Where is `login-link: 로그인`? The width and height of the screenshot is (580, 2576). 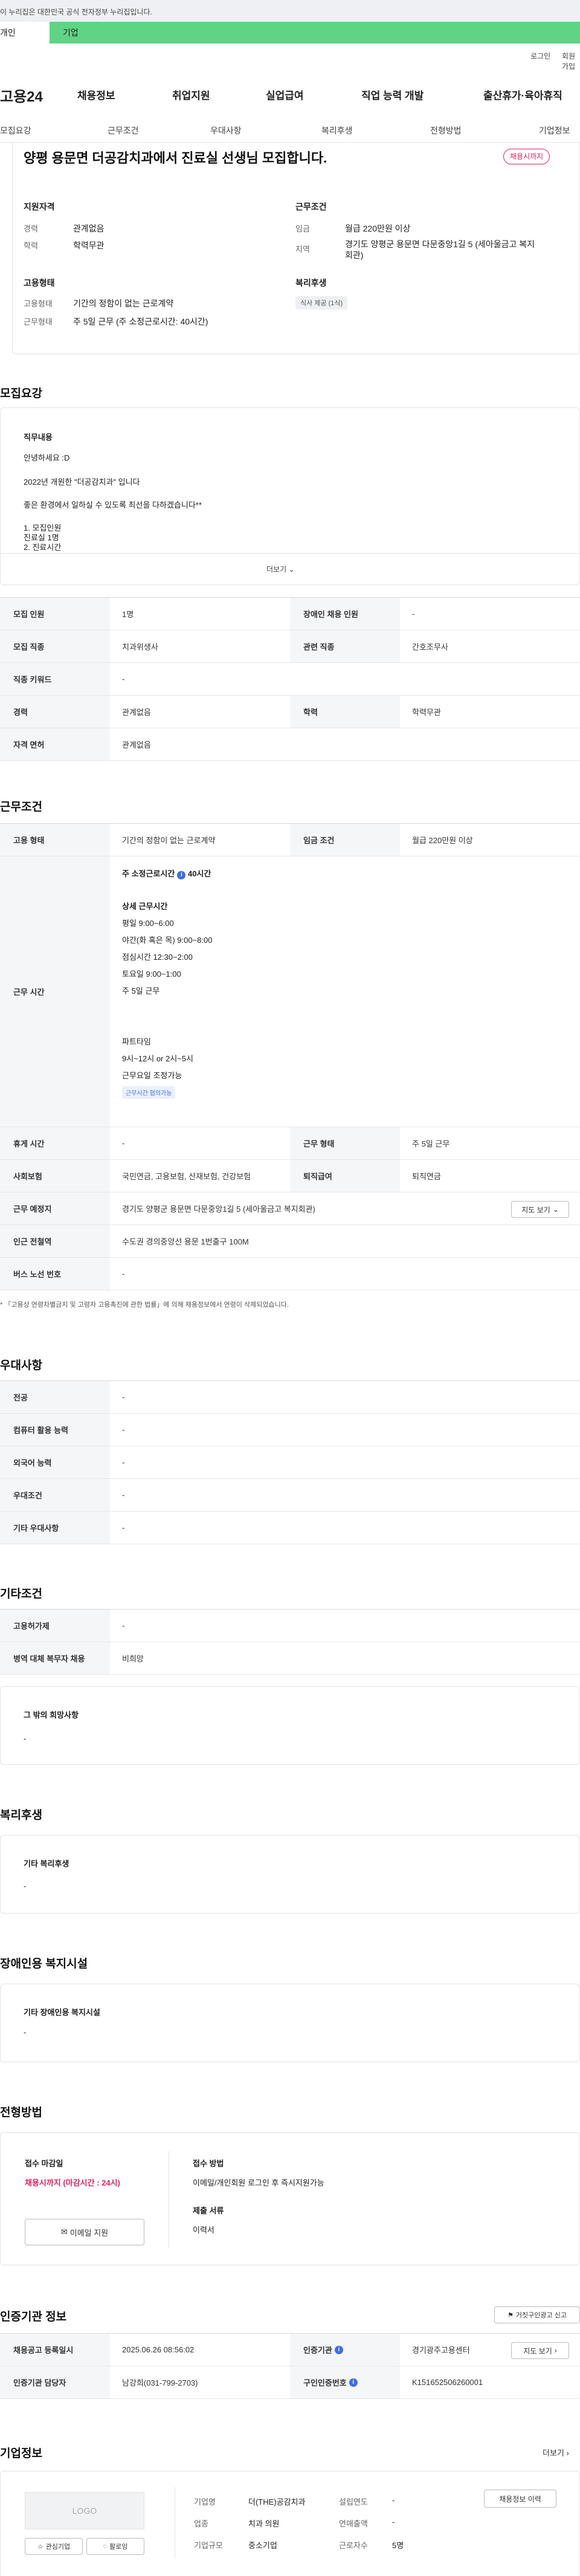 login-link: 로그인 is located at coordinates (540, 56).